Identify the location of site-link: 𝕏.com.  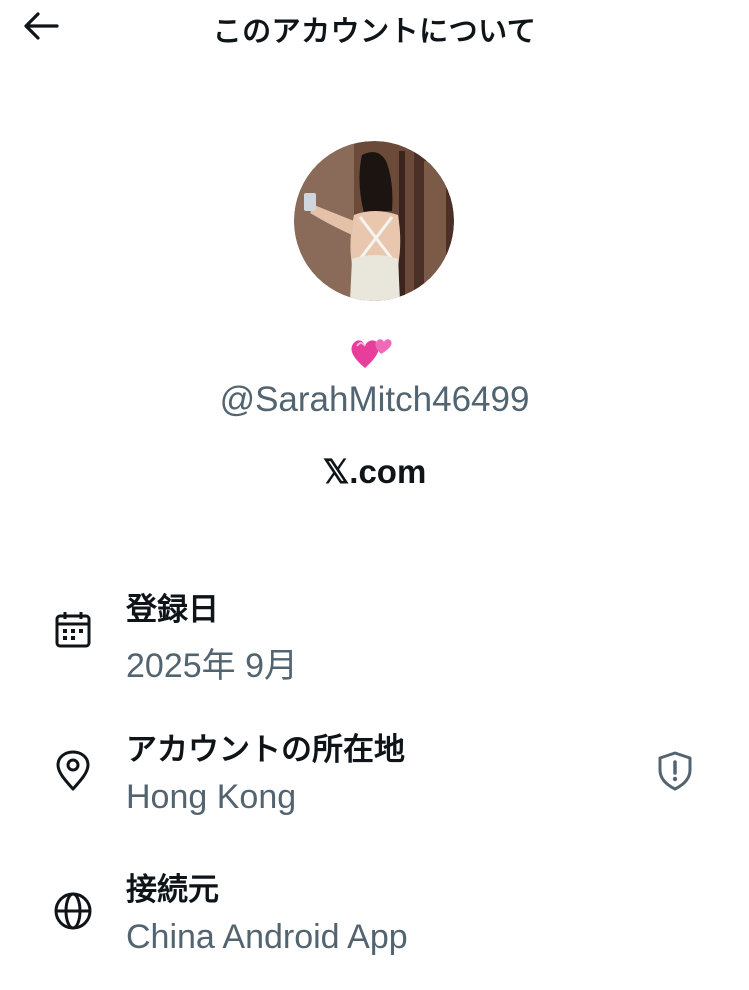
(374, 471).